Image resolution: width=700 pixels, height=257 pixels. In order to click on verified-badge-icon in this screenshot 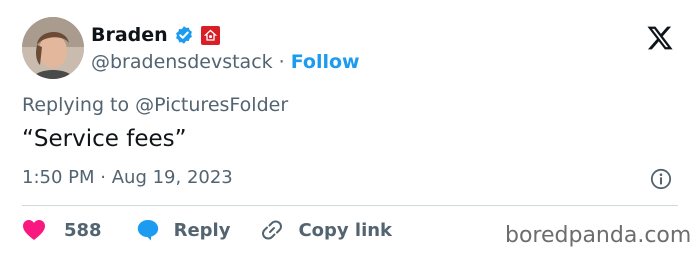, I will do `click(184, 35)`.